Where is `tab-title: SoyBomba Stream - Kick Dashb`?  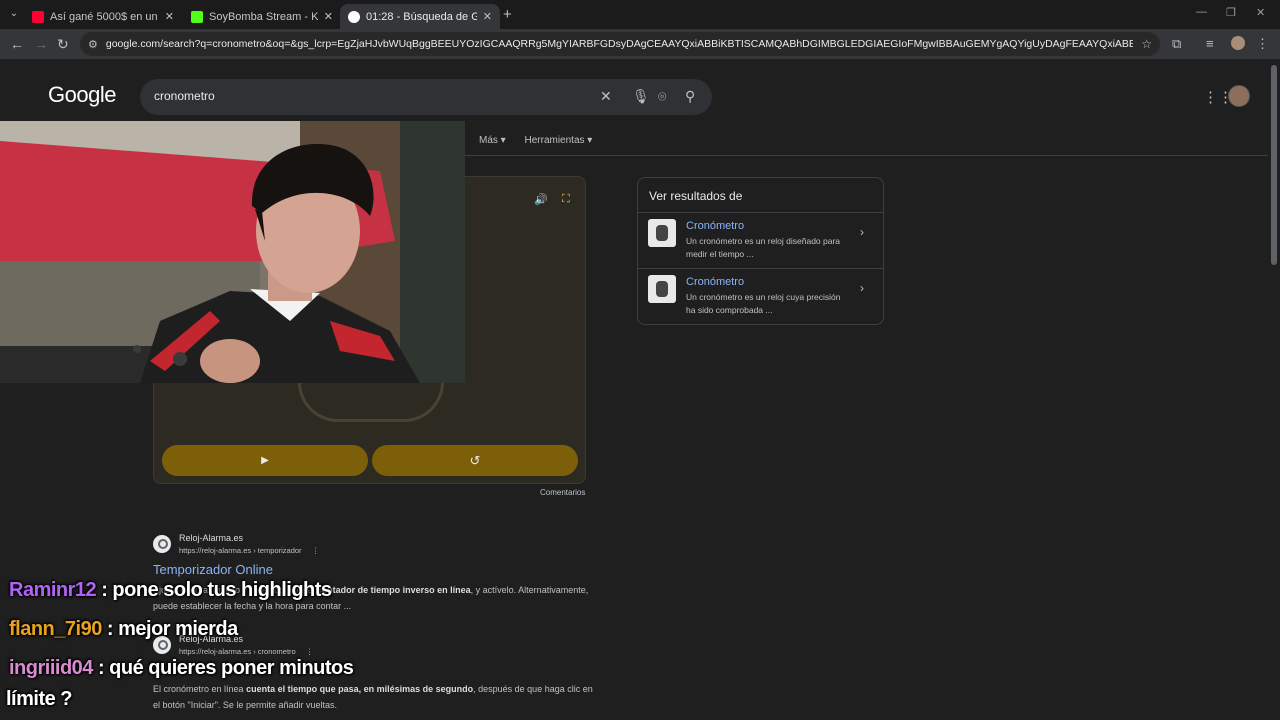 tab-title: SoyBomba Stream - Kick Dashb is located at coordinates (263, 16).